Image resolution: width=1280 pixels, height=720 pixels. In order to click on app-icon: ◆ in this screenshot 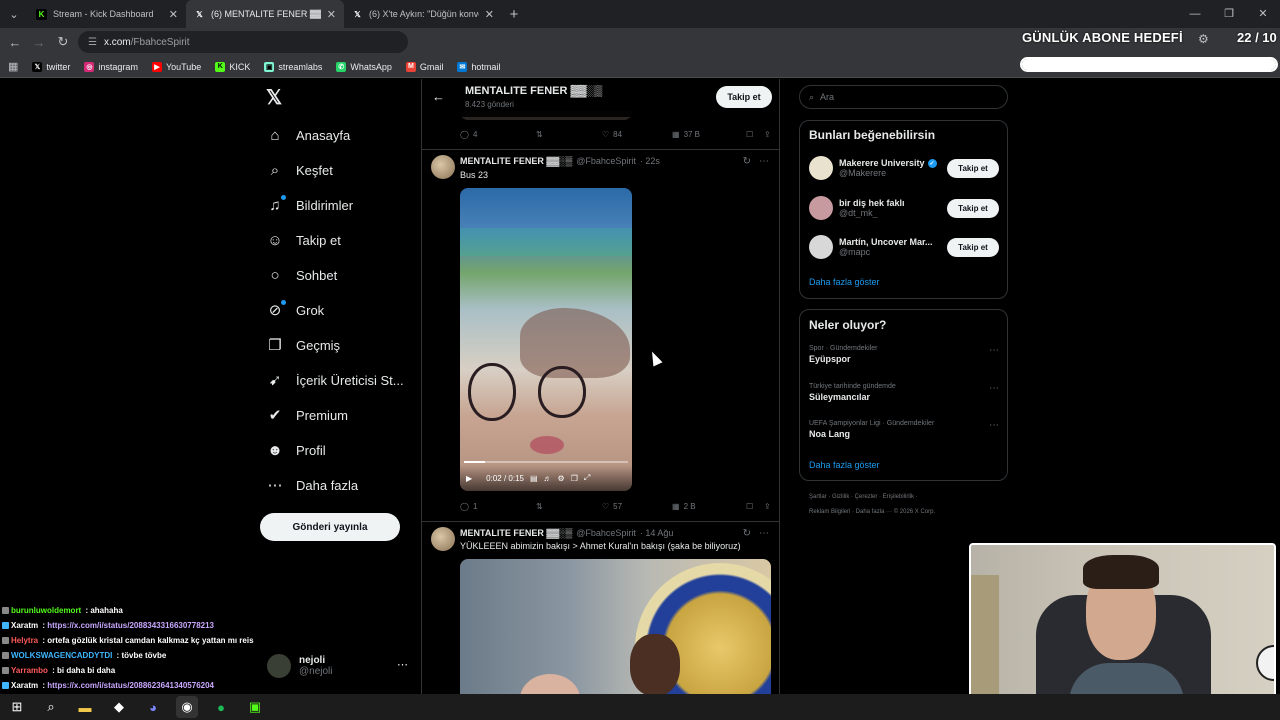, I will do `click(119, 707)`.